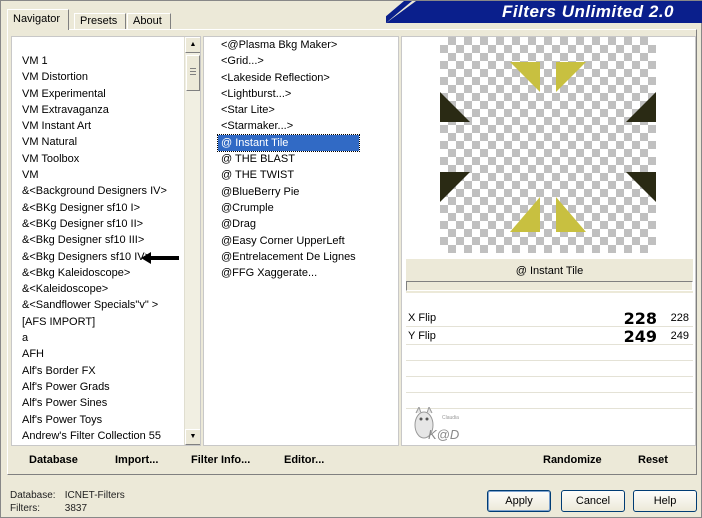 Image resolution: width=702 pixels, height=518 pixels. Describe the element at coordinates (53, 460) in the screenshot. I see `database-button: Database` at that location.